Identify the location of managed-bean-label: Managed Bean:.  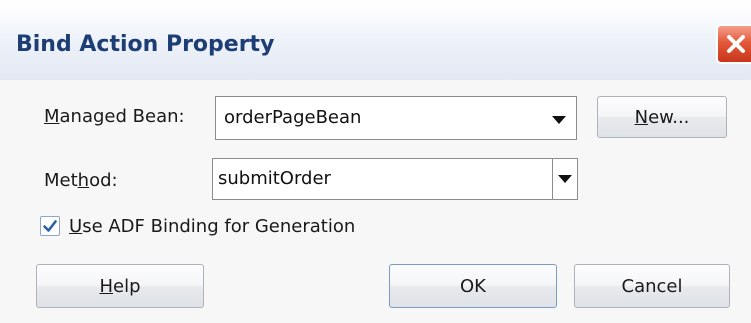
(114, 116).